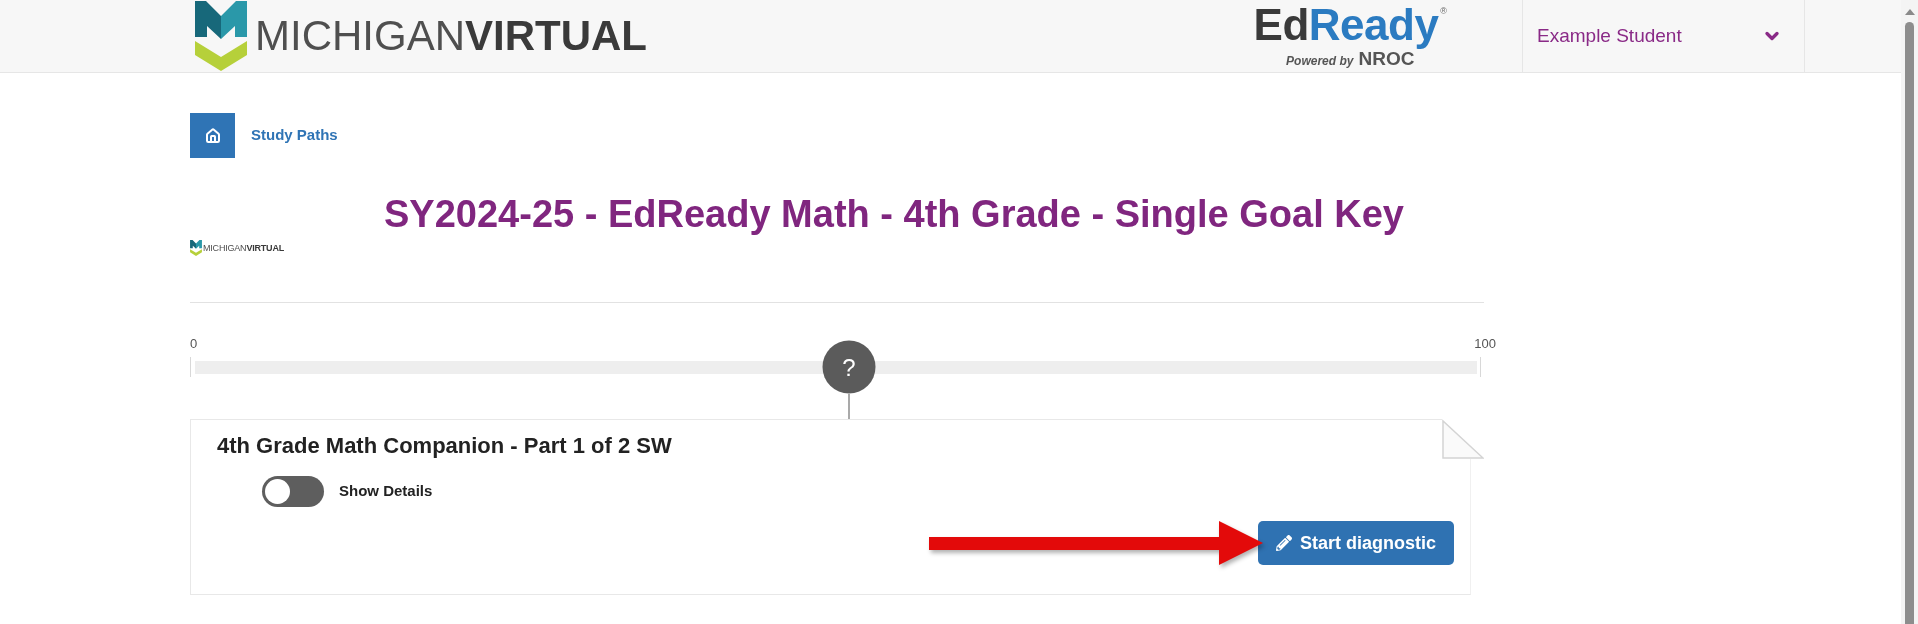 The width and height of the screenshot is (1918, 624). What do you see at coordinates (1663, 36) in the screenshot?
I see `user-menu: Example Student` at bounding box center [1663, 36].